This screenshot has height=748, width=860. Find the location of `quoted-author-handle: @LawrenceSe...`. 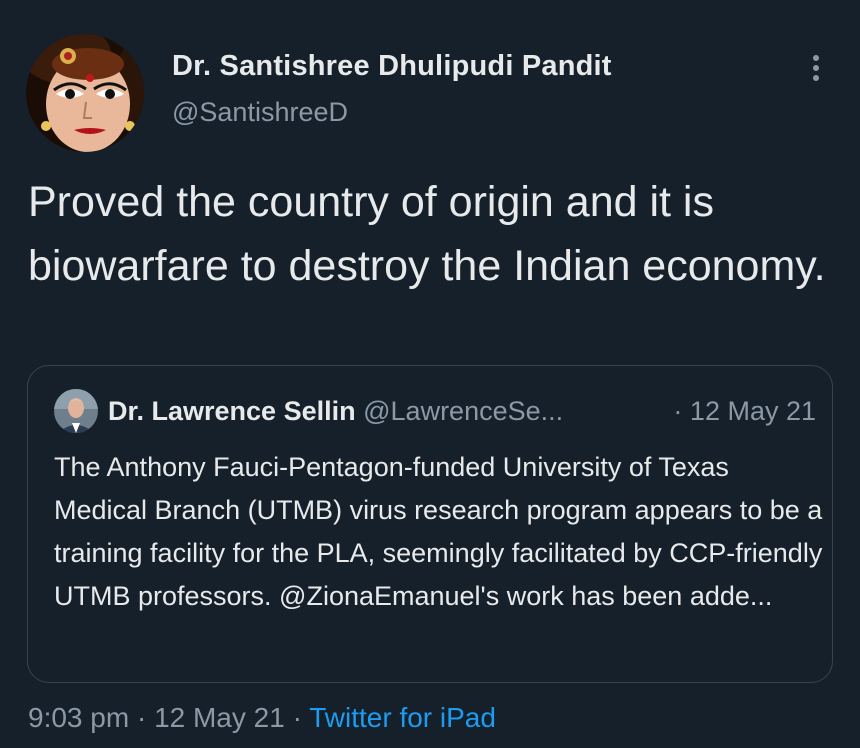

quoted-author-handle: @LawrenceSe... is located at coordinates (463, 411).